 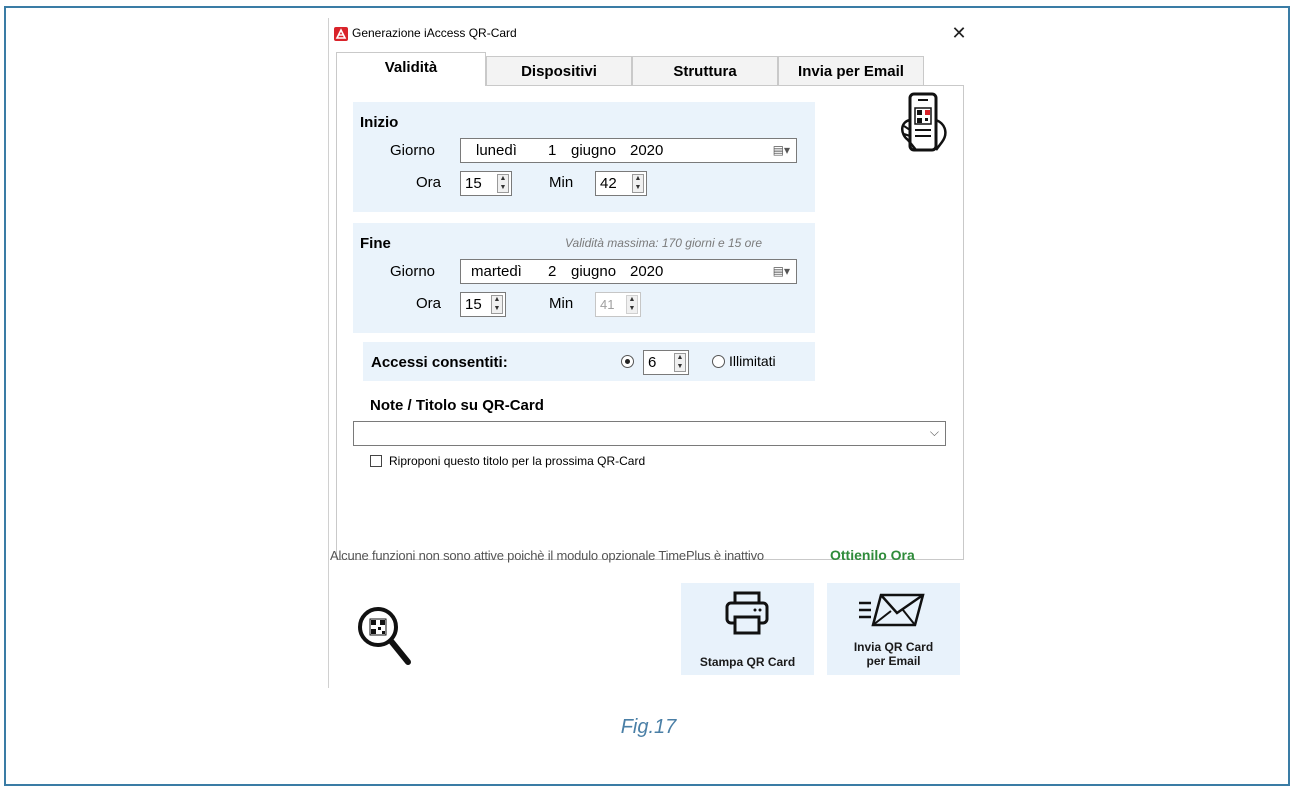 What do you see at coordinates (647, 271) in the screenshot?
I see `fine-year: 2020` at bounding box center [647, 271].